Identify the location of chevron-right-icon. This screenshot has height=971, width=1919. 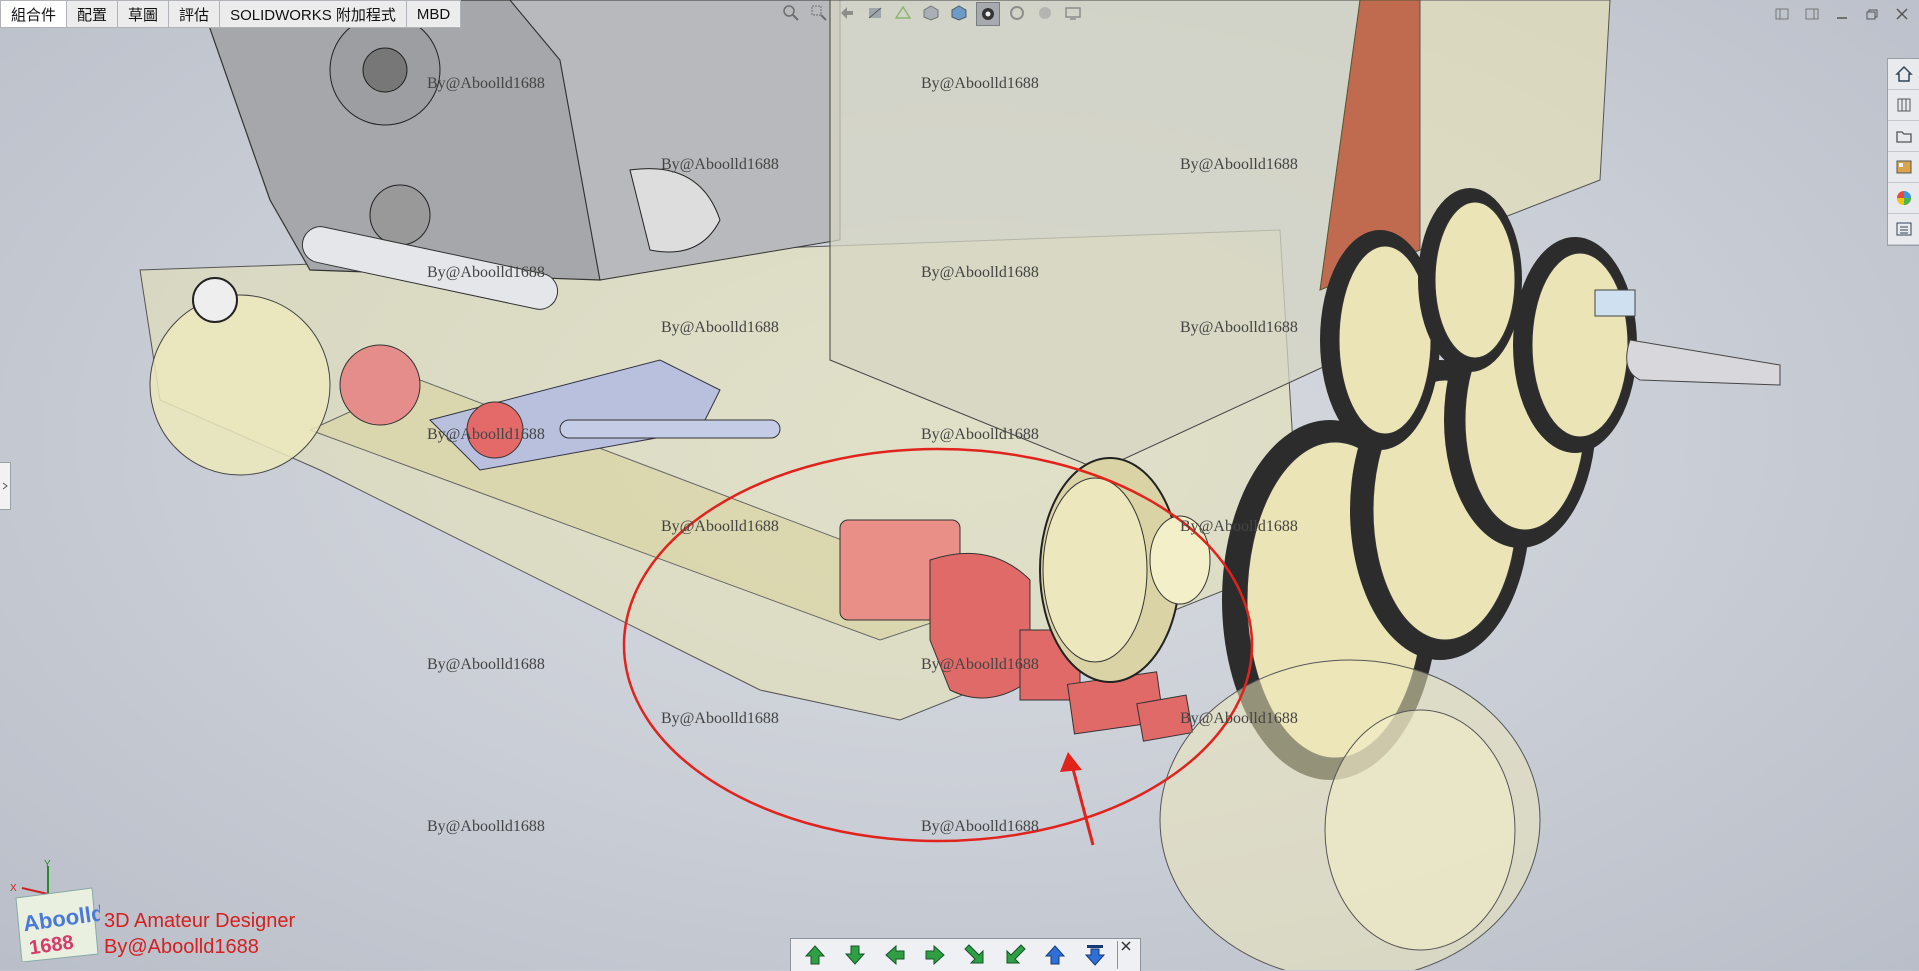
(5, 486).